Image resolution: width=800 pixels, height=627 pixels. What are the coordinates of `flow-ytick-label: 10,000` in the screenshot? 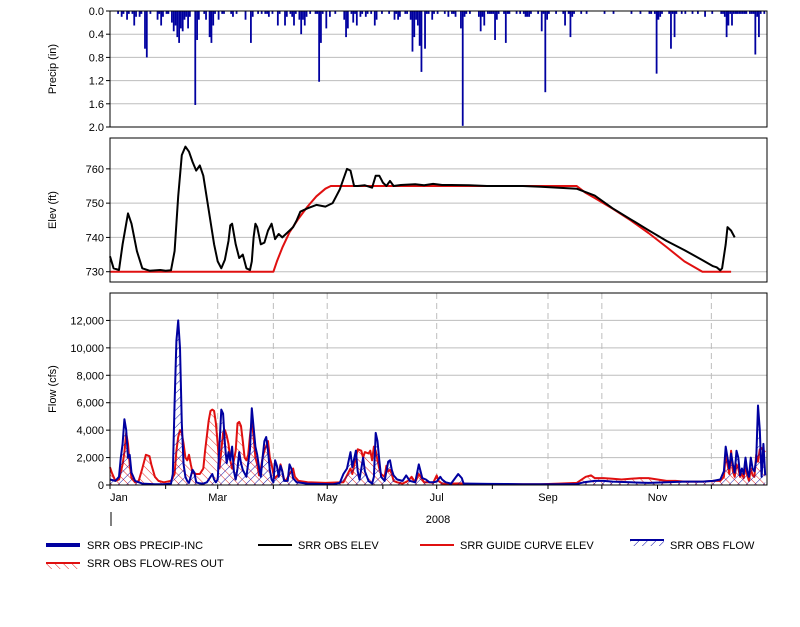 It's located at (87, 349).